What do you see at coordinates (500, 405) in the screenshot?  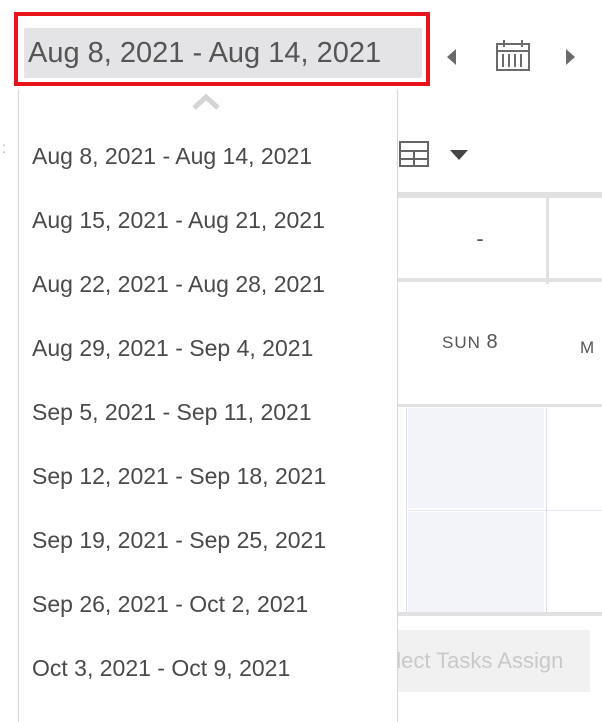 I see `grid-row-border` at bounding box center [500, 405].